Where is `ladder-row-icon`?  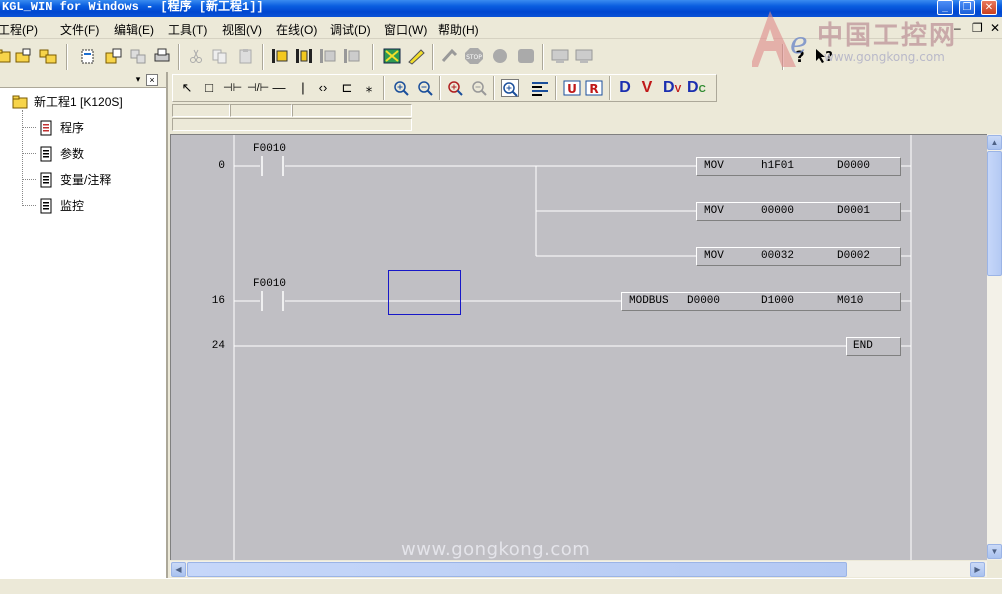
ladder-row-icon is located at coordinates (304, 56).